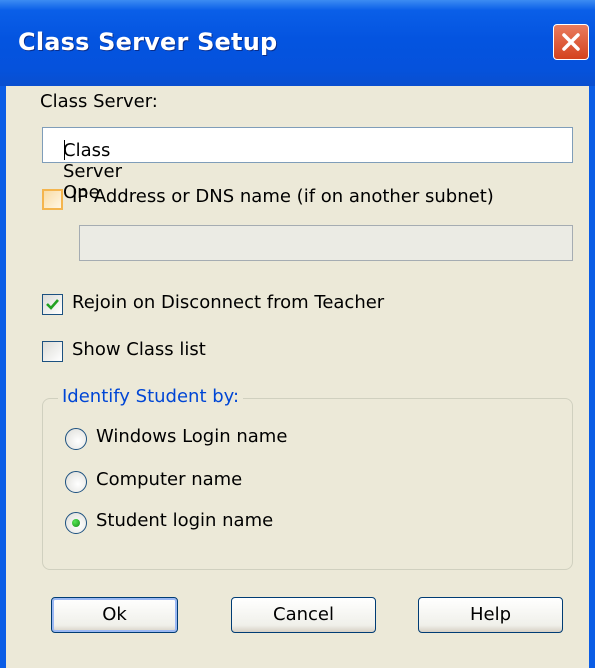 The height and width of the screenshot is (668, 595). Describe the element at coordinates (326, 243) in the screenshot. I see `ip-address-input` at that location.